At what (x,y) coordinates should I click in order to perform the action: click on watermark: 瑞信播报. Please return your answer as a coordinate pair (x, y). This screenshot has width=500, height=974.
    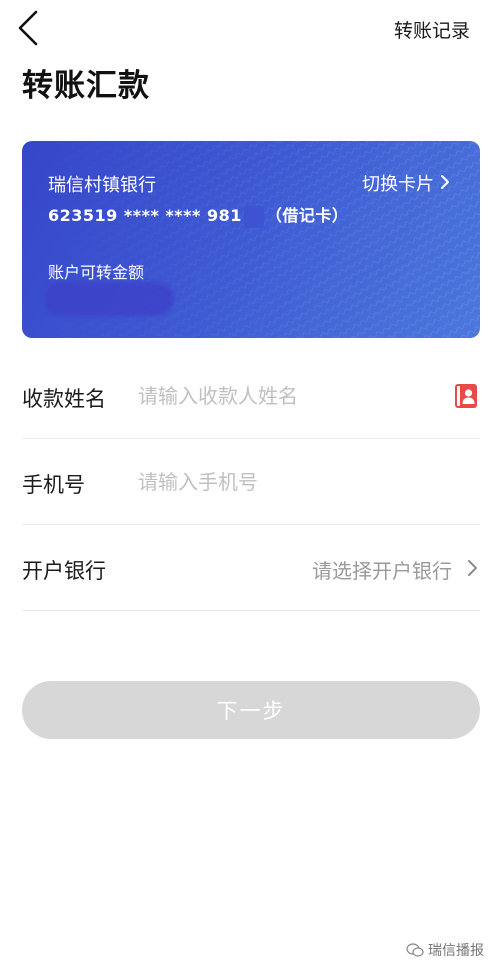
    Looking at the image, I should click on (445, 950).